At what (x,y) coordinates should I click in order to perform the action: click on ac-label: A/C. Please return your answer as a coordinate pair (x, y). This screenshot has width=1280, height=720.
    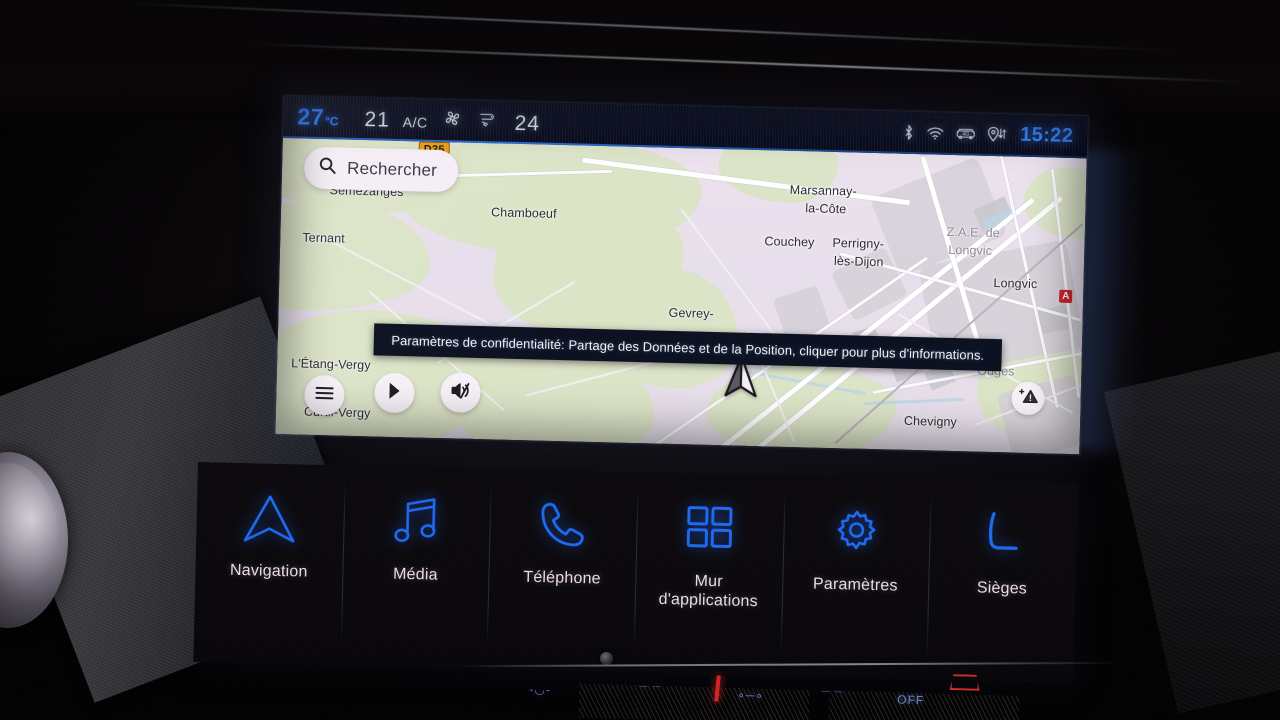
    Looking at the image, I should click on (415, 122).